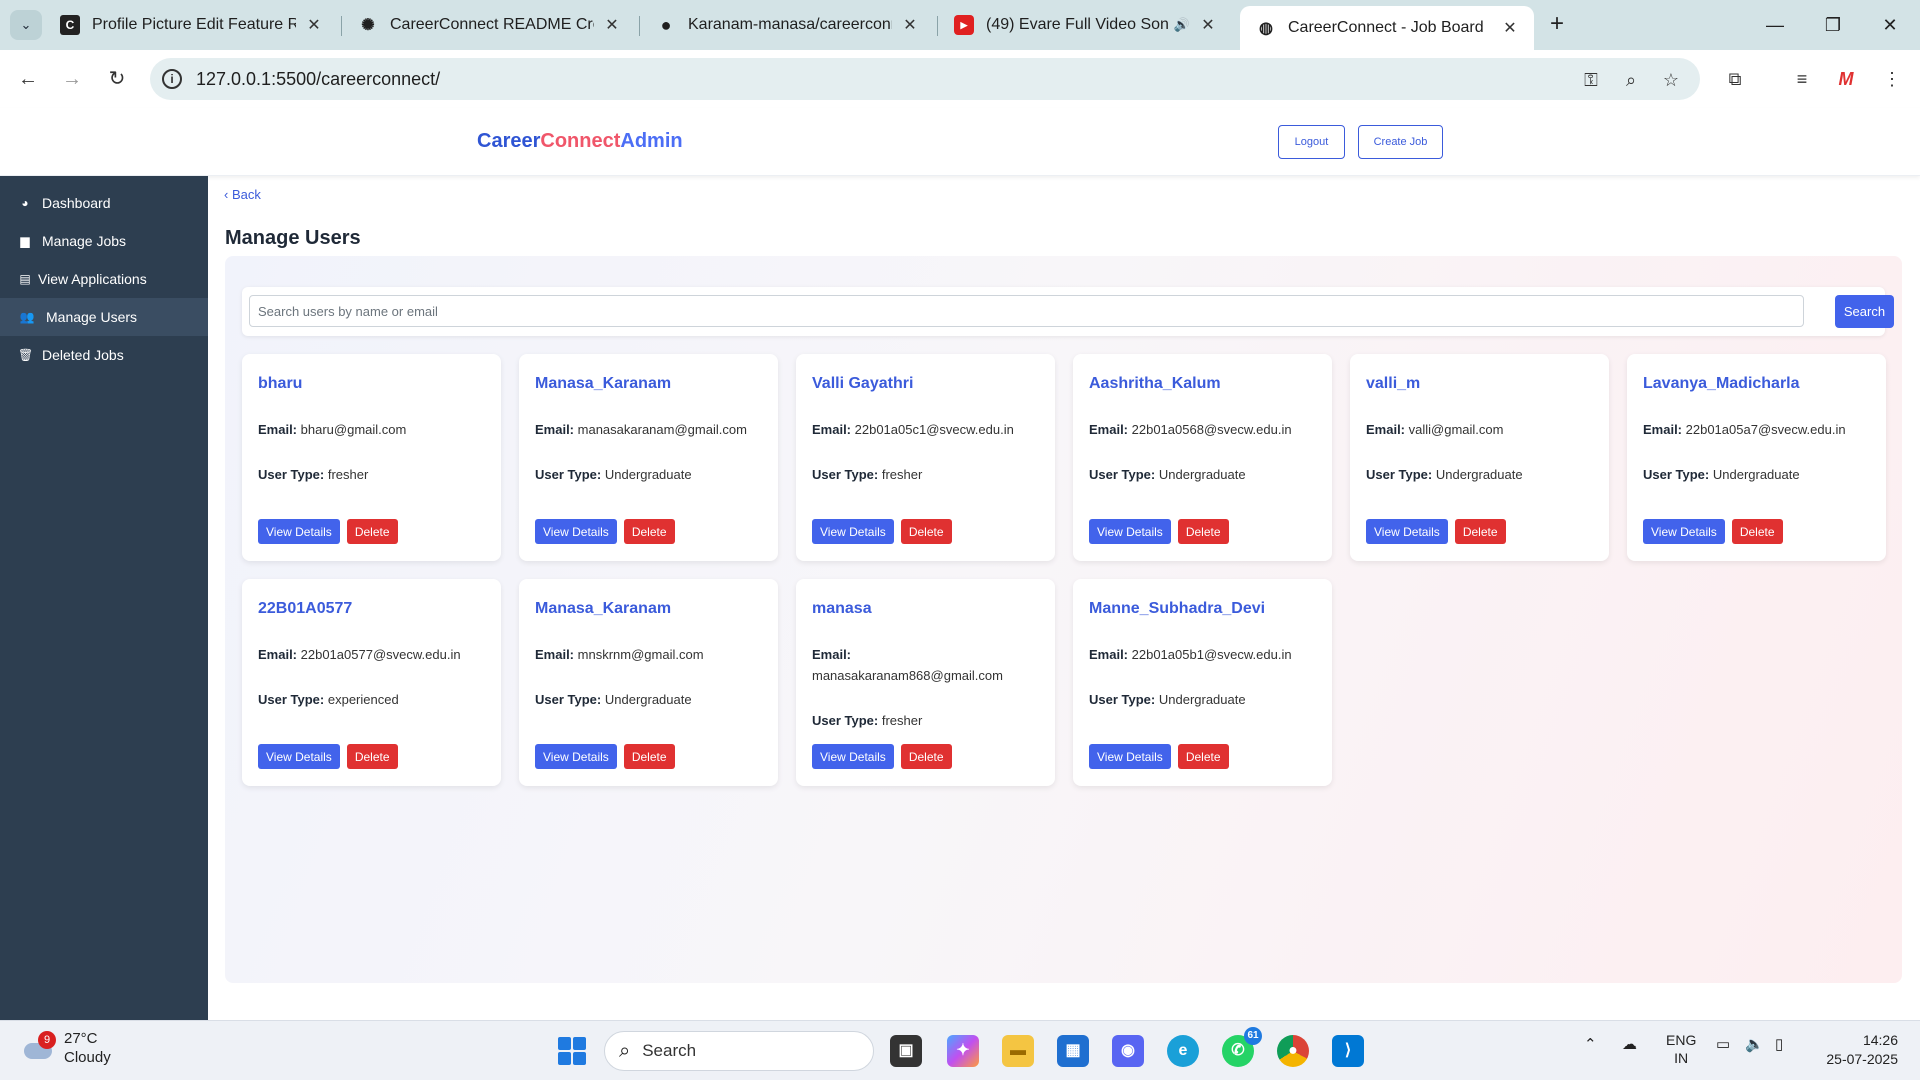 The height and width of the screenshot is (1080, 1920). What do you see at coordinates (47, 1040) in the screenshot?
I see `weather-badge: 9` at bounding box center [47, 1040].